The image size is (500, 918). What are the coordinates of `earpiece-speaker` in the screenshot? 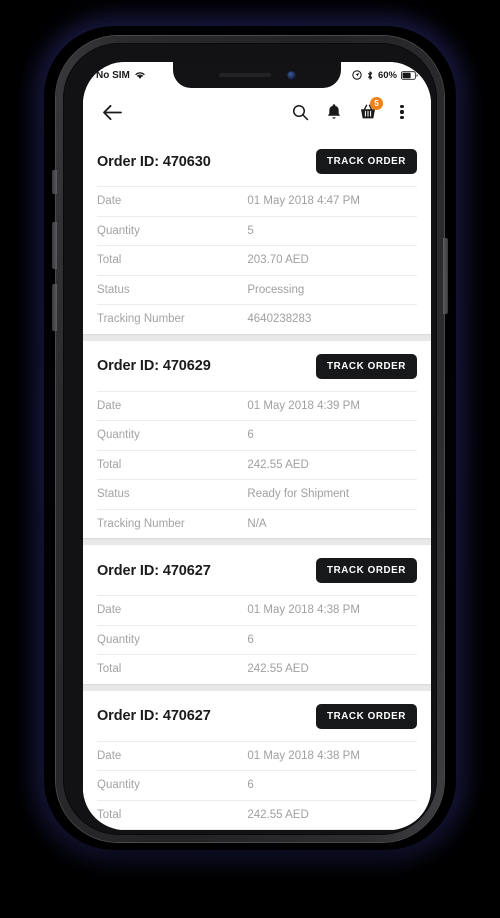 It's located at (244, 75).